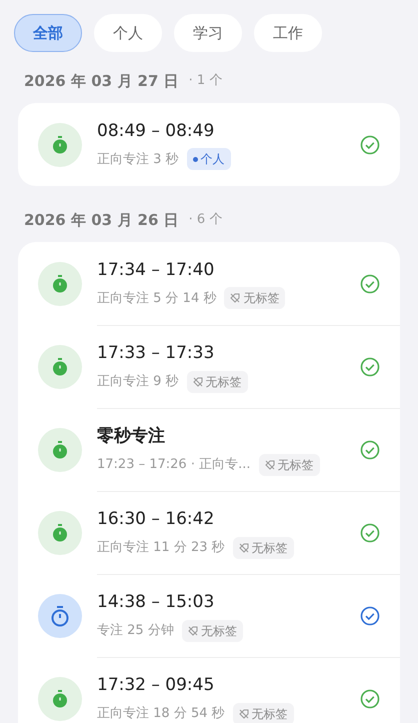 The height and width of the screenshot is (723, 418). What do you see at coordinates (219, 366) in the screenshot?
I see `session-row: 17:33 – 17:33 正向专注 9 秒 无标签` at bounding box center [219, 366].